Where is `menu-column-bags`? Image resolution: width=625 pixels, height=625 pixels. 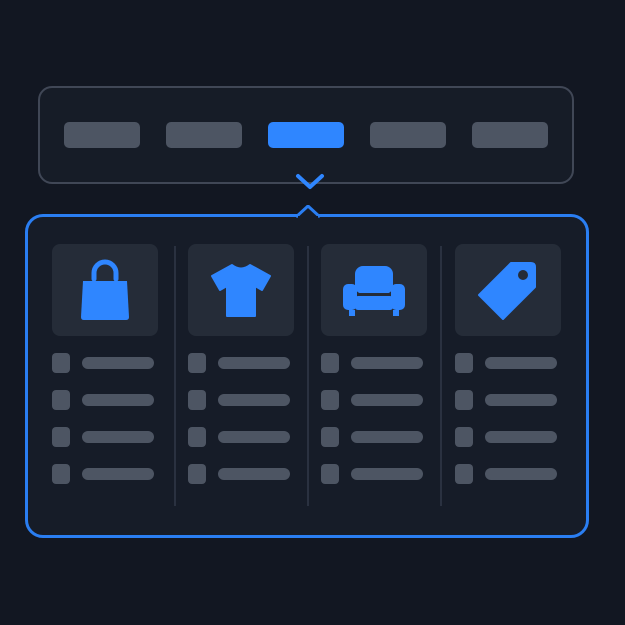
menu-column-bags is located at coordinates (107, 364).